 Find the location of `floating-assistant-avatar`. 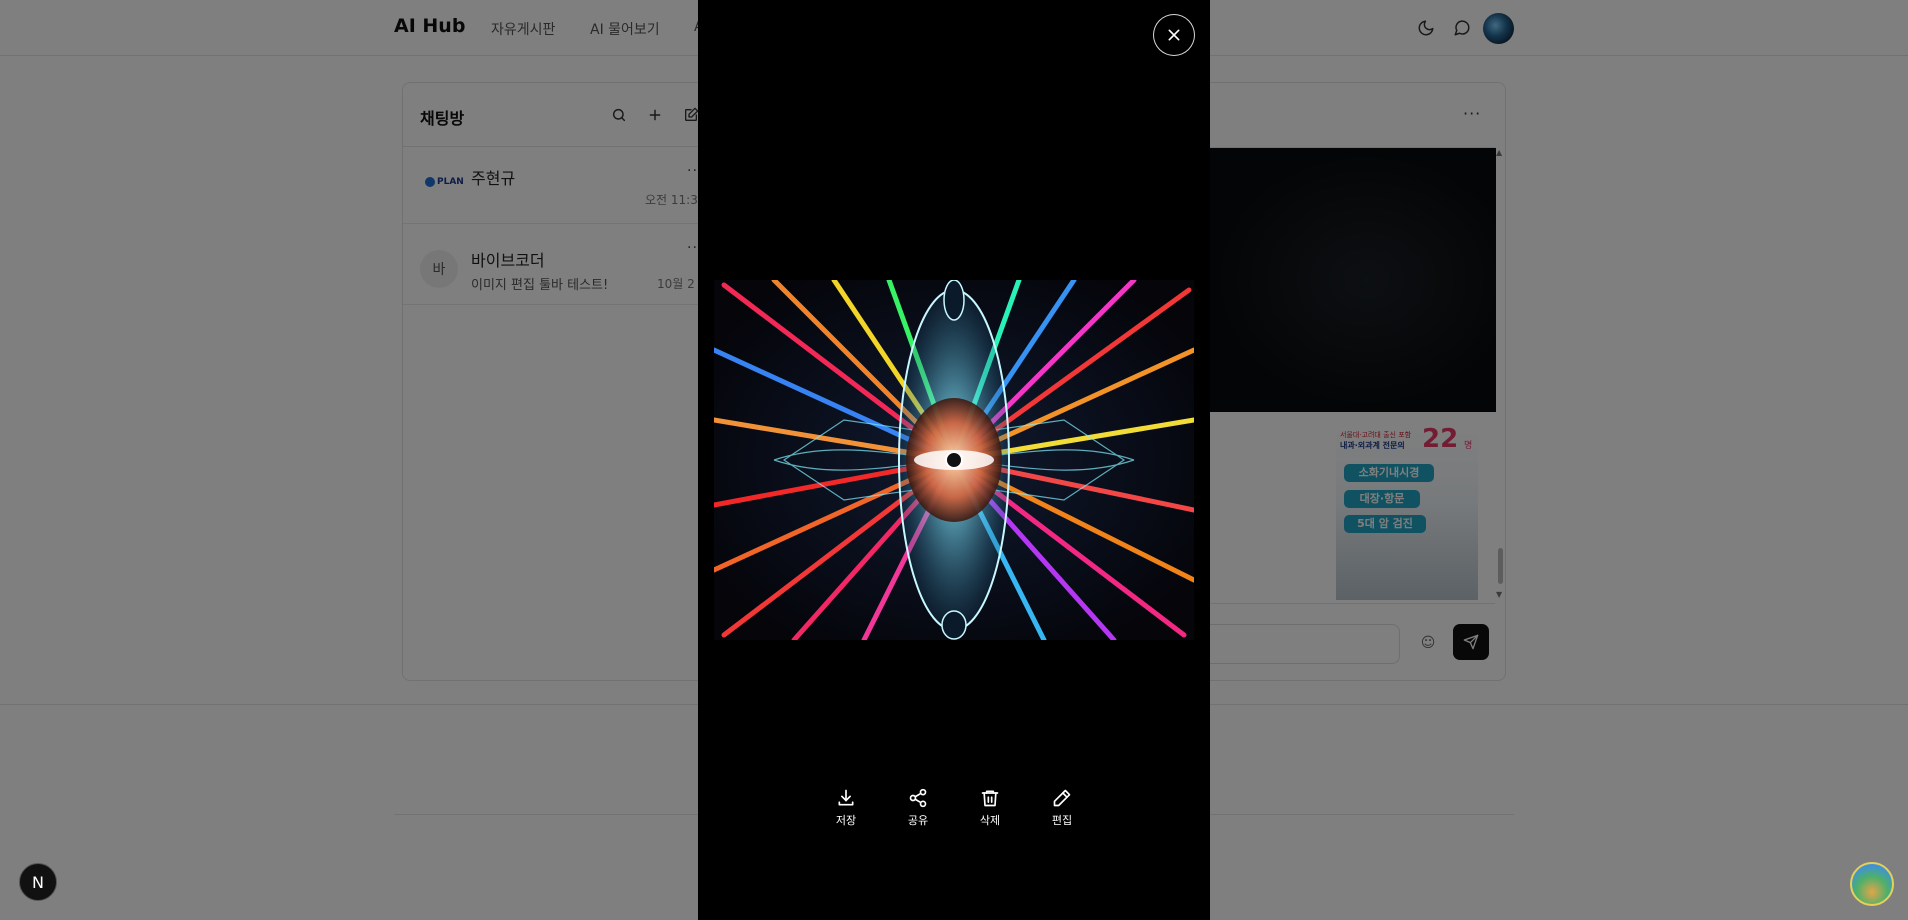

floating-assistant-avatar is located at coordinates (1872, 884).